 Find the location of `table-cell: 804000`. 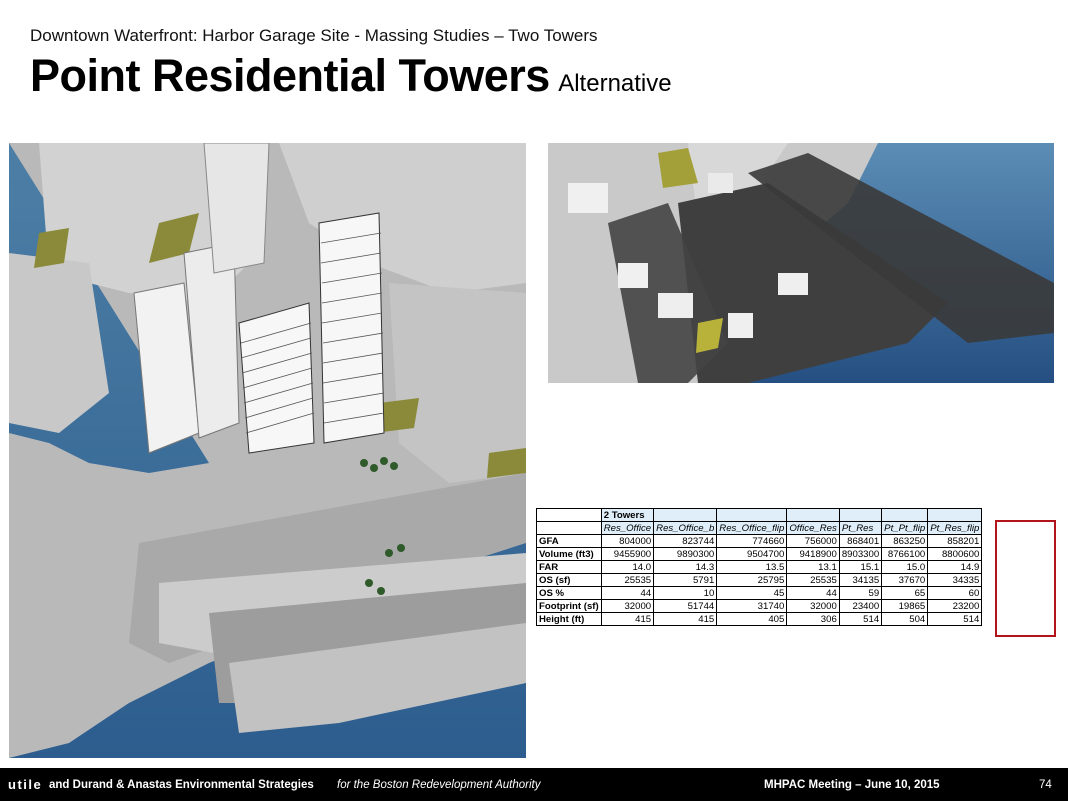

table-cell: 804000 is located at coordinates (627, 541).